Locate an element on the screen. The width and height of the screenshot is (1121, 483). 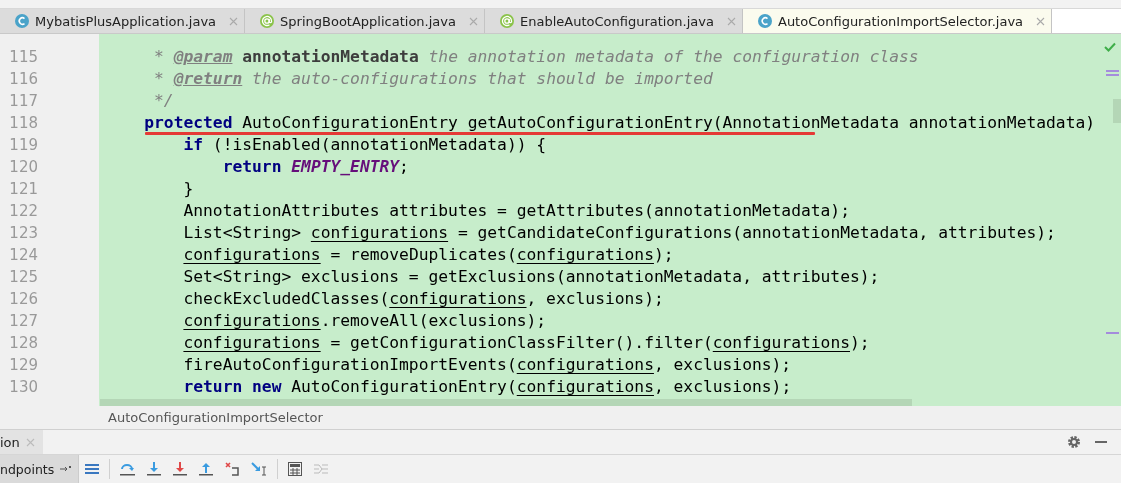
line-number: 121 is located at coordinates (23, 189).